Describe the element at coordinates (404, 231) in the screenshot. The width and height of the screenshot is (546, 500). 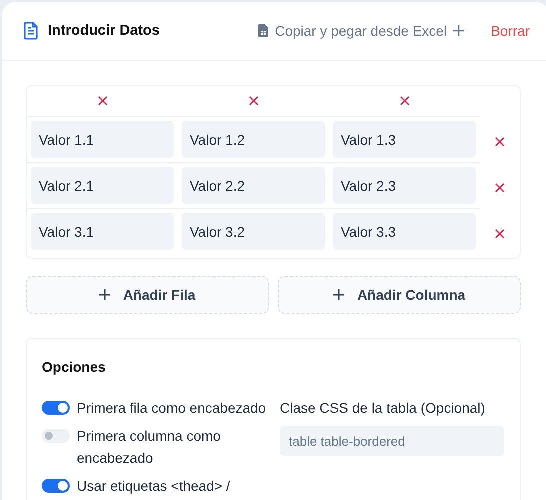
I see `cell-input: Valor 3.3` at that location.